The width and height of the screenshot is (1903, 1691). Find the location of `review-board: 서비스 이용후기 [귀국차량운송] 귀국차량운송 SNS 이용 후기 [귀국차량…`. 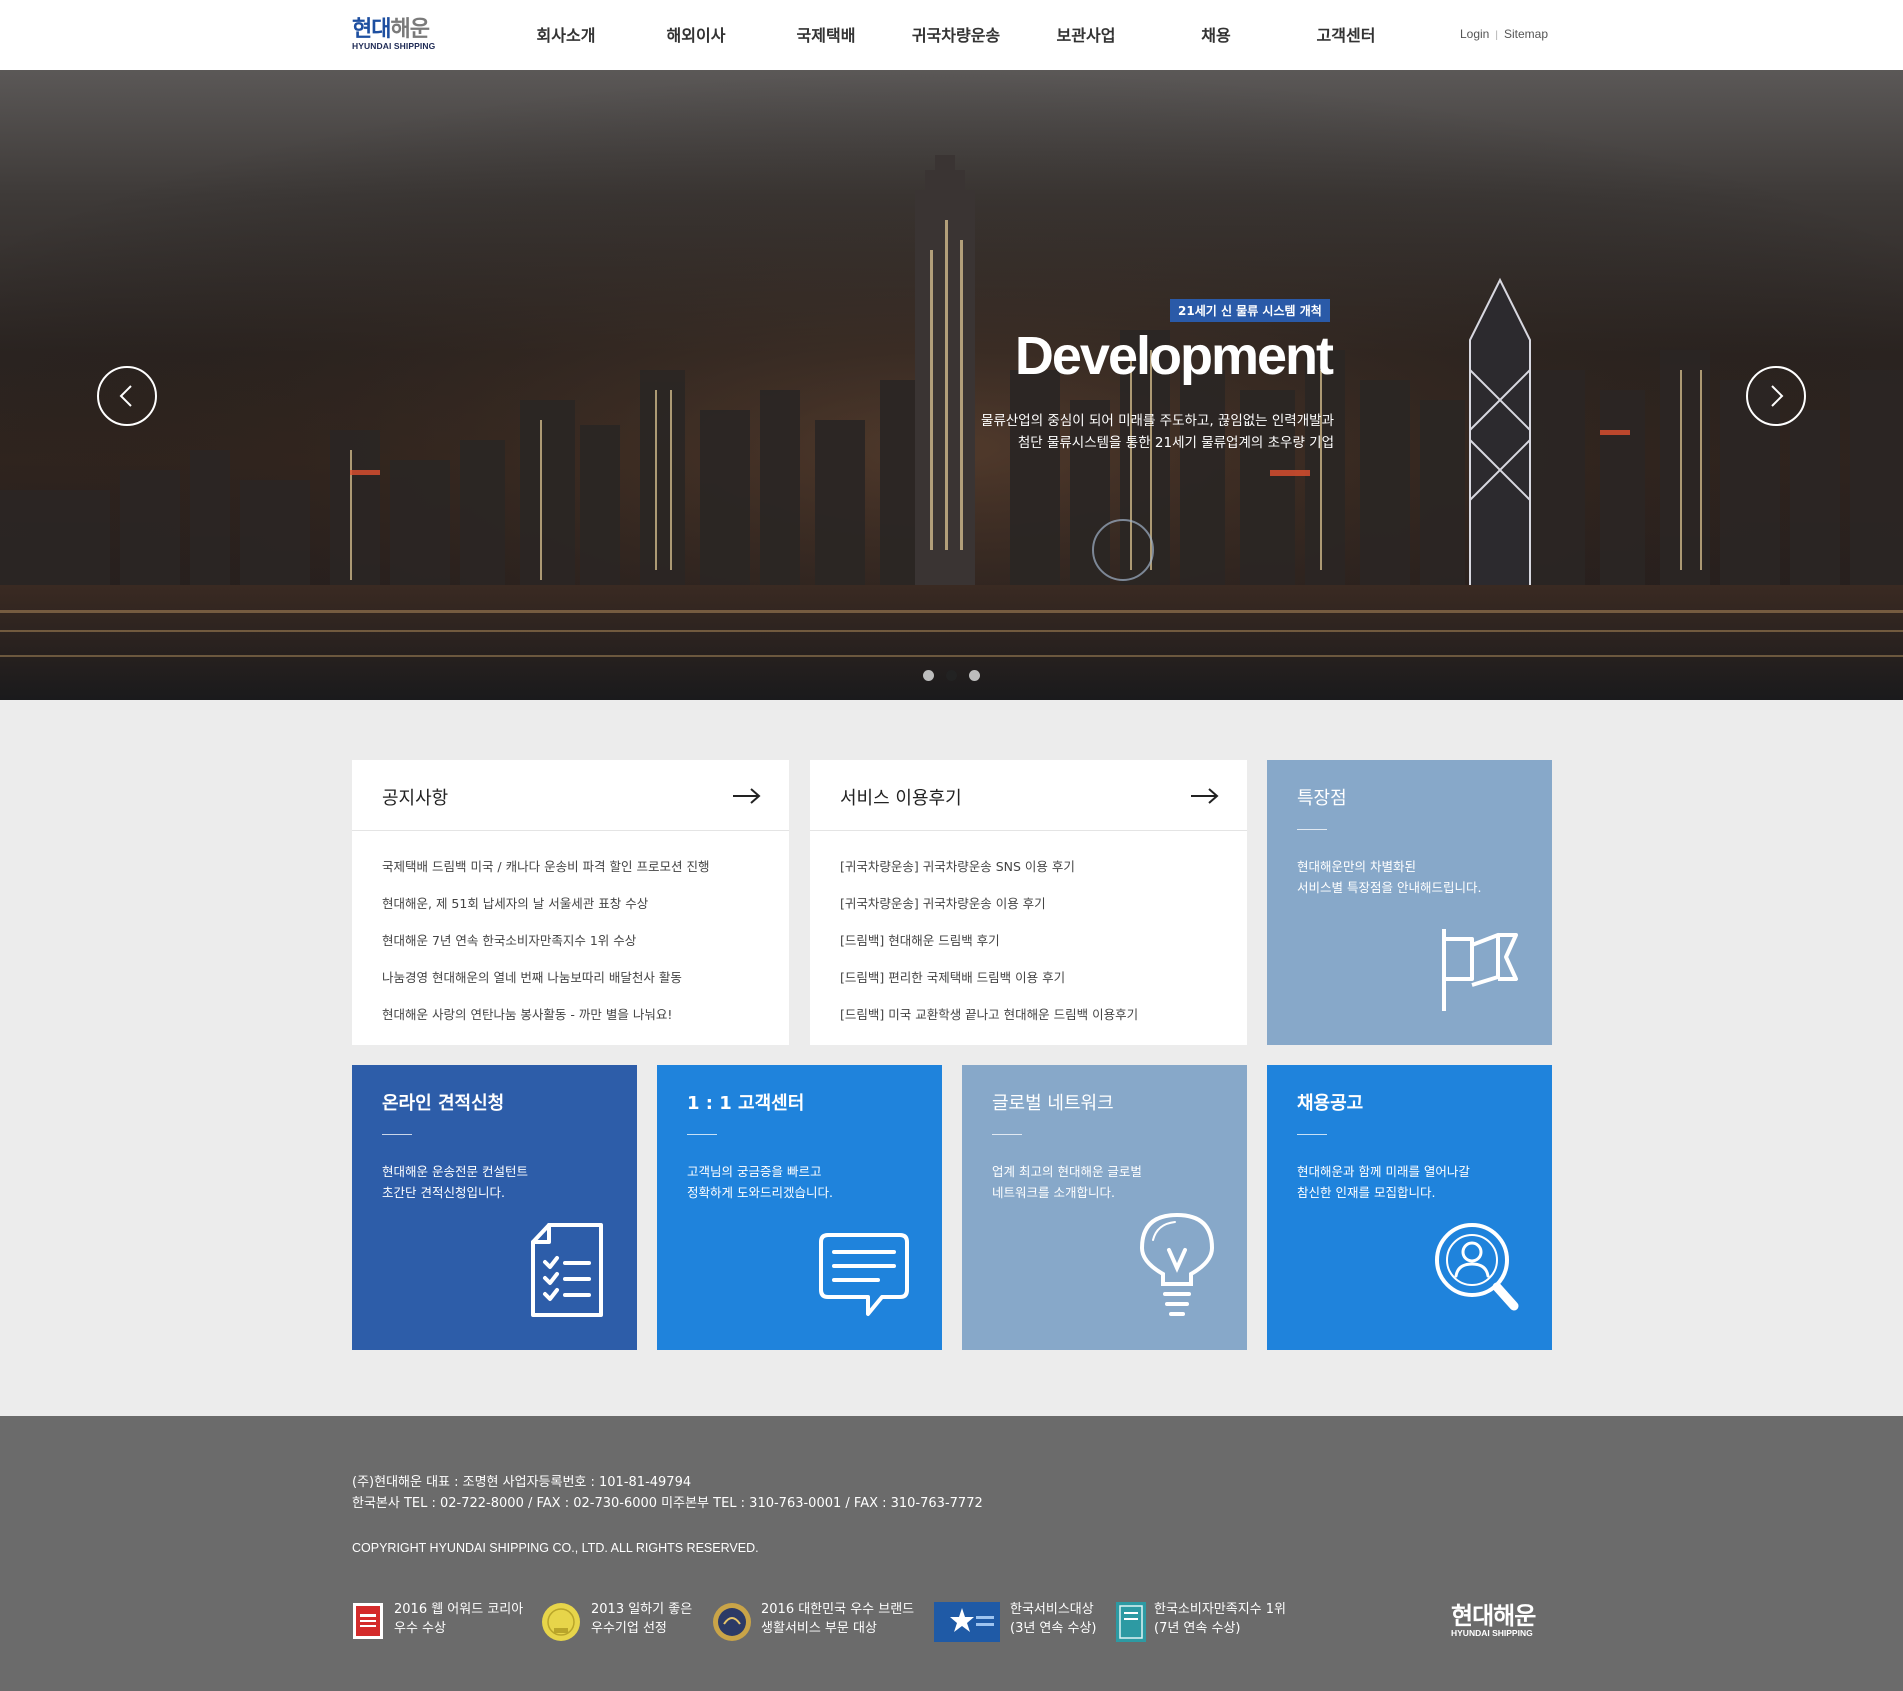

review-board: 서비스 이용후기 [귀국차량운송] 귀국차량운송 SNS 이용 후기 [귀국차량… is located at coordinates (1028, 902).